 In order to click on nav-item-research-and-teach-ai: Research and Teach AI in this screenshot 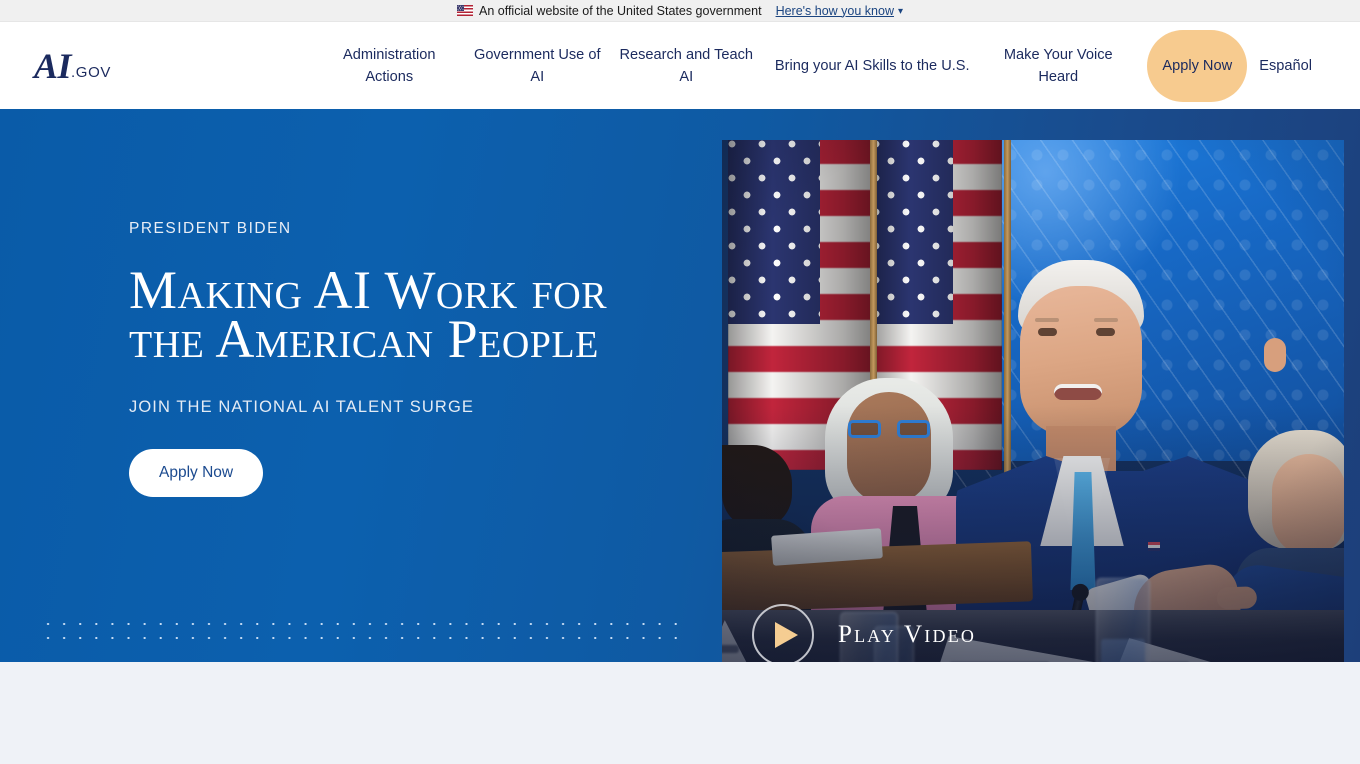, I will do `click(686, 66)`.